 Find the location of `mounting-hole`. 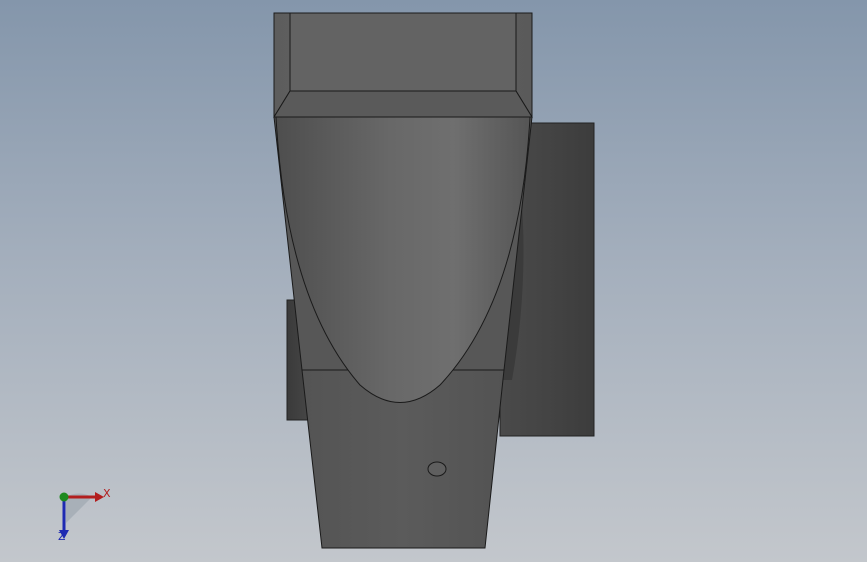

mounting-hole is located at coordinates (437, 469).